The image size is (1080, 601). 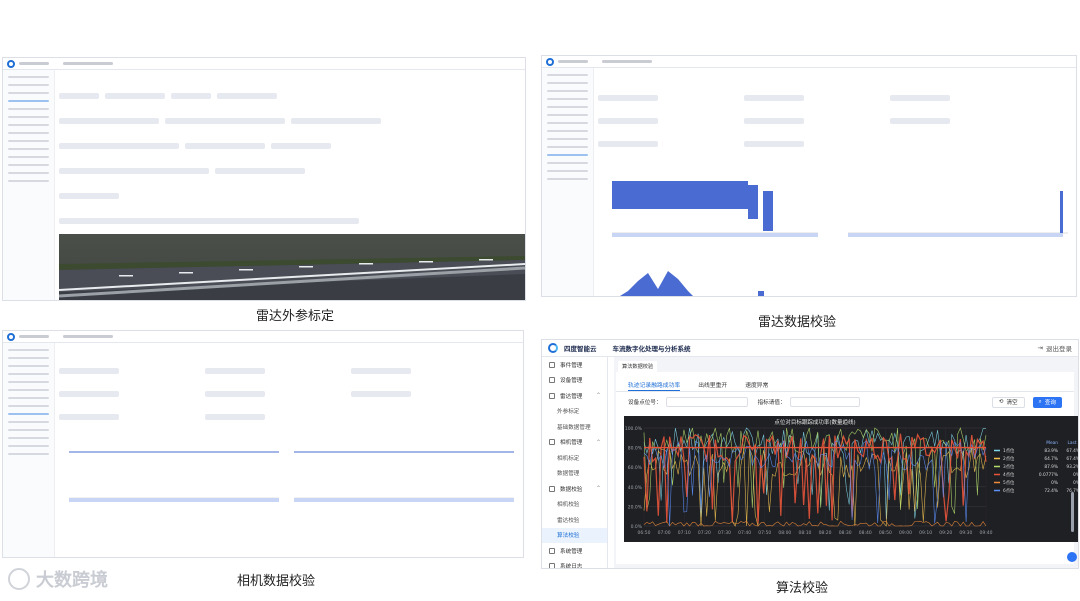 I want to click on metric-label: 指标请值：, so click(x=771, y=403).